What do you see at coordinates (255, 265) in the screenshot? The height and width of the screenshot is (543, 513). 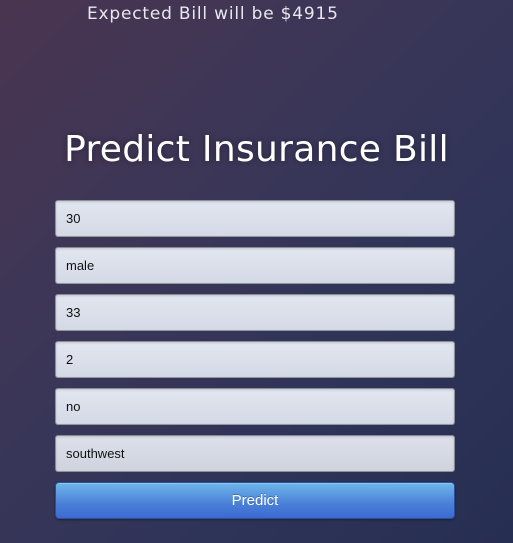 I see `sex-input` at bounding box center [255, 265].